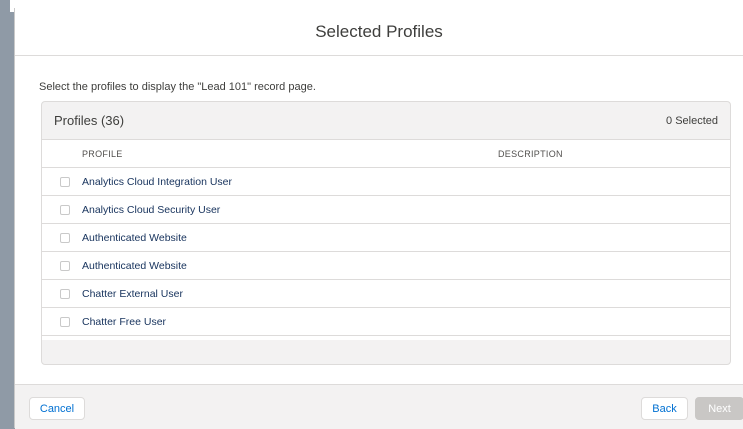  Describe the element at coordinates (386, 121) in the screenshot. I see `card-header: Profiles (36) 0 Selected` at that location.